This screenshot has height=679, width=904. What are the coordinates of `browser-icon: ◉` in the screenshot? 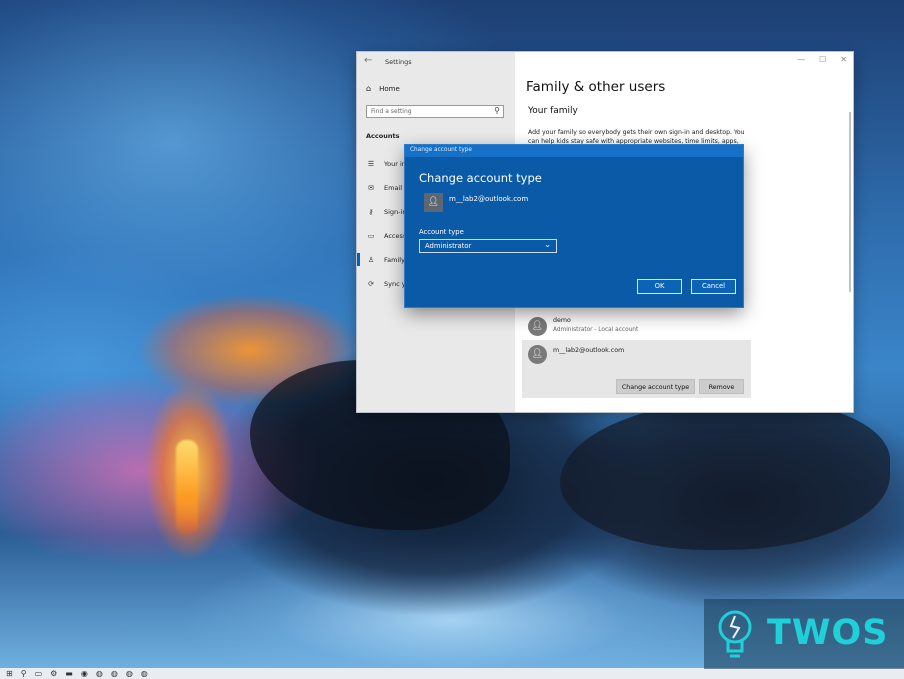 It's located at (84, 673).